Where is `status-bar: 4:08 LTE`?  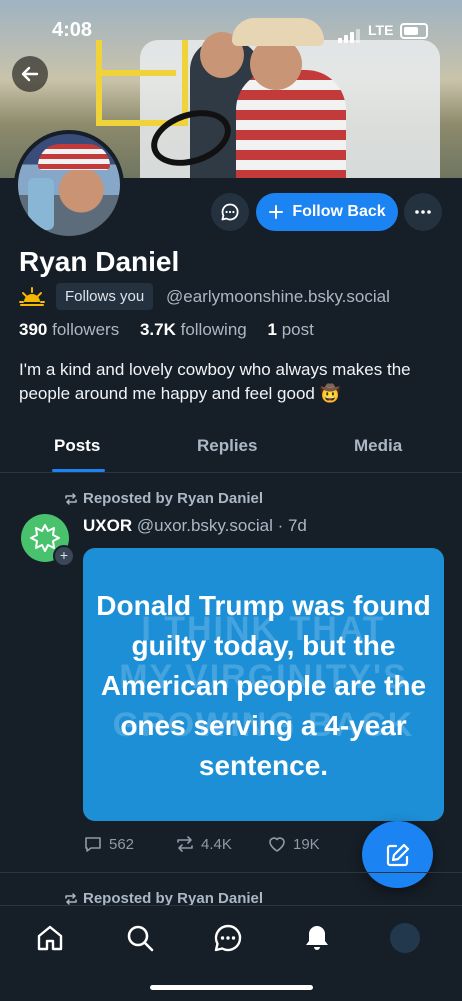 status-bar: 4:08 LTE is located at coordinates (231, 30).